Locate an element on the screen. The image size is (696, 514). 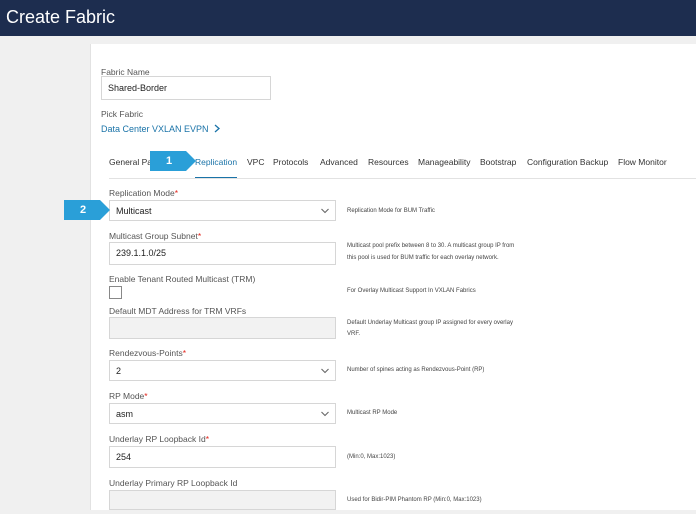
replication-mode-select: Multicast is located at coordinates (222, 210).